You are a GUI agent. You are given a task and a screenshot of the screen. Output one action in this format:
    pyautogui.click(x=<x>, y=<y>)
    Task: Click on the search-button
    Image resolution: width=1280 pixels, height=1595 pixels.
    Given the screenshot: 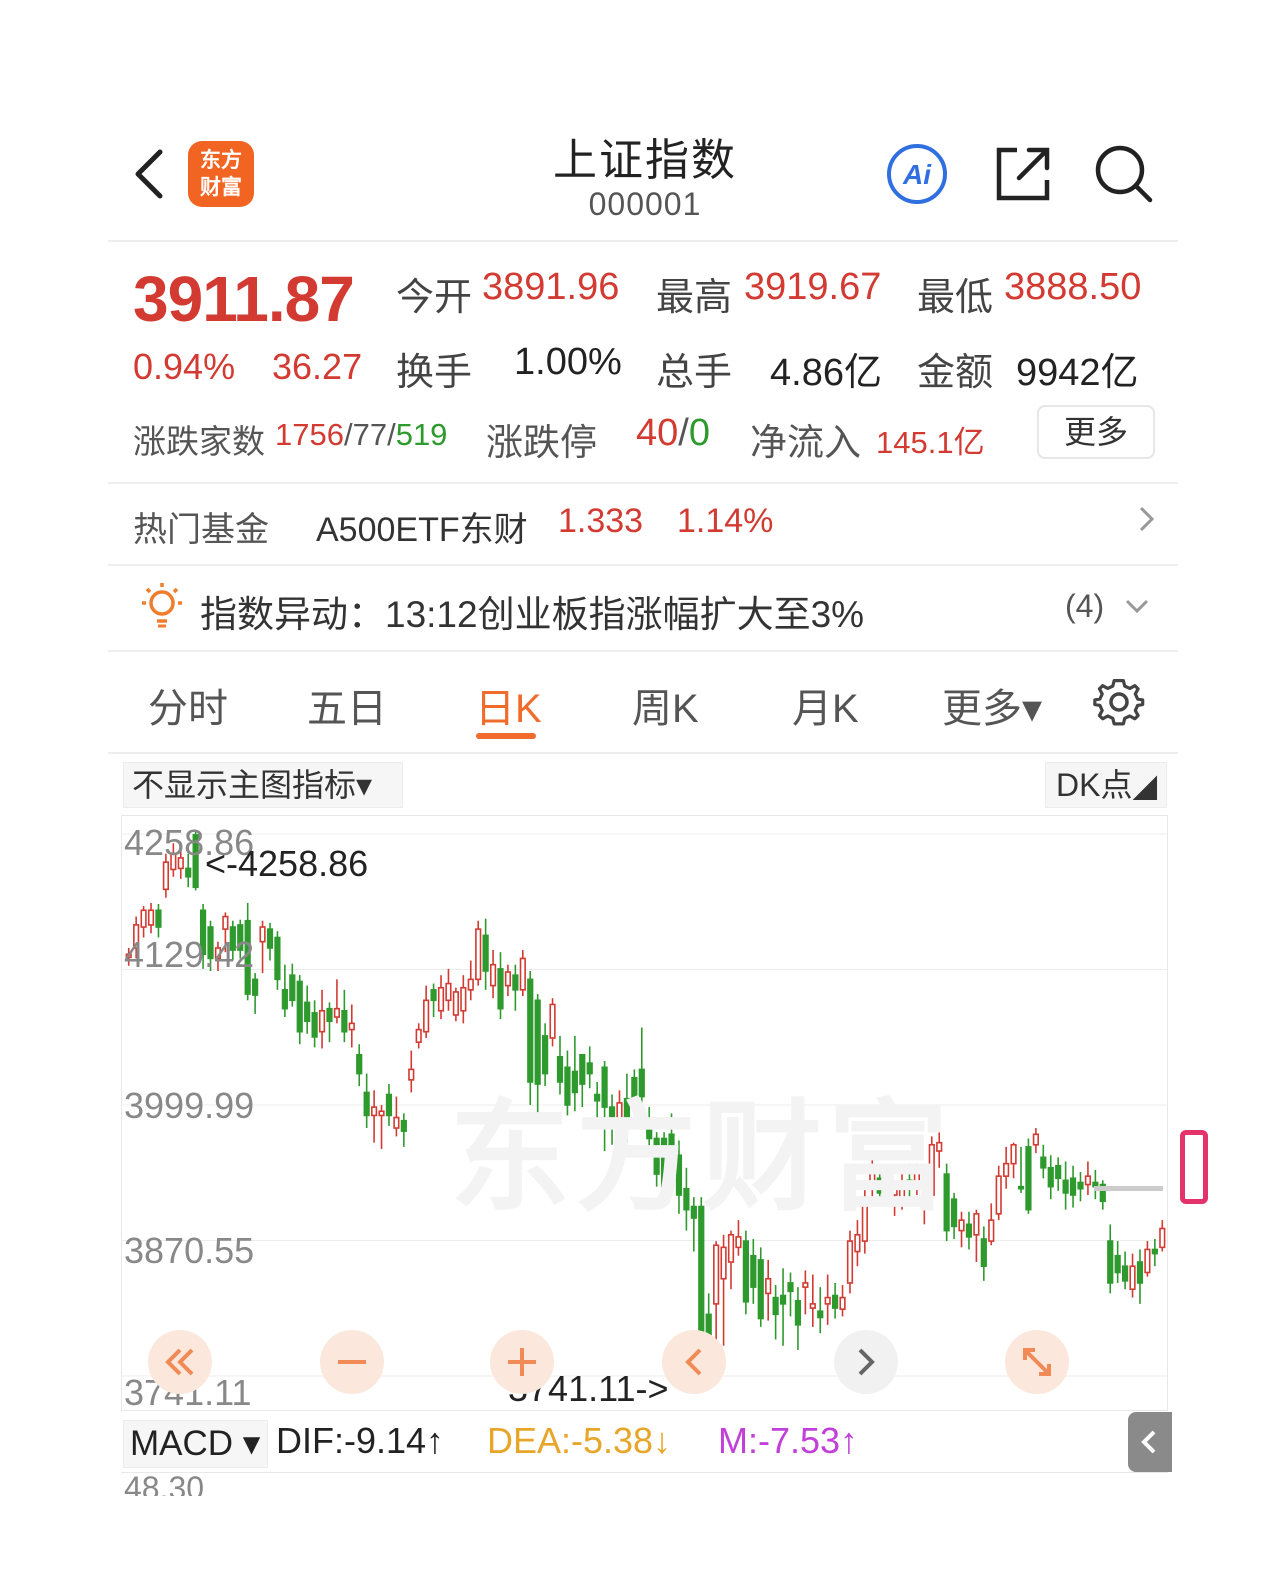 What is the action you would take?
    pyautogui.click(x=1124, y=174)
    